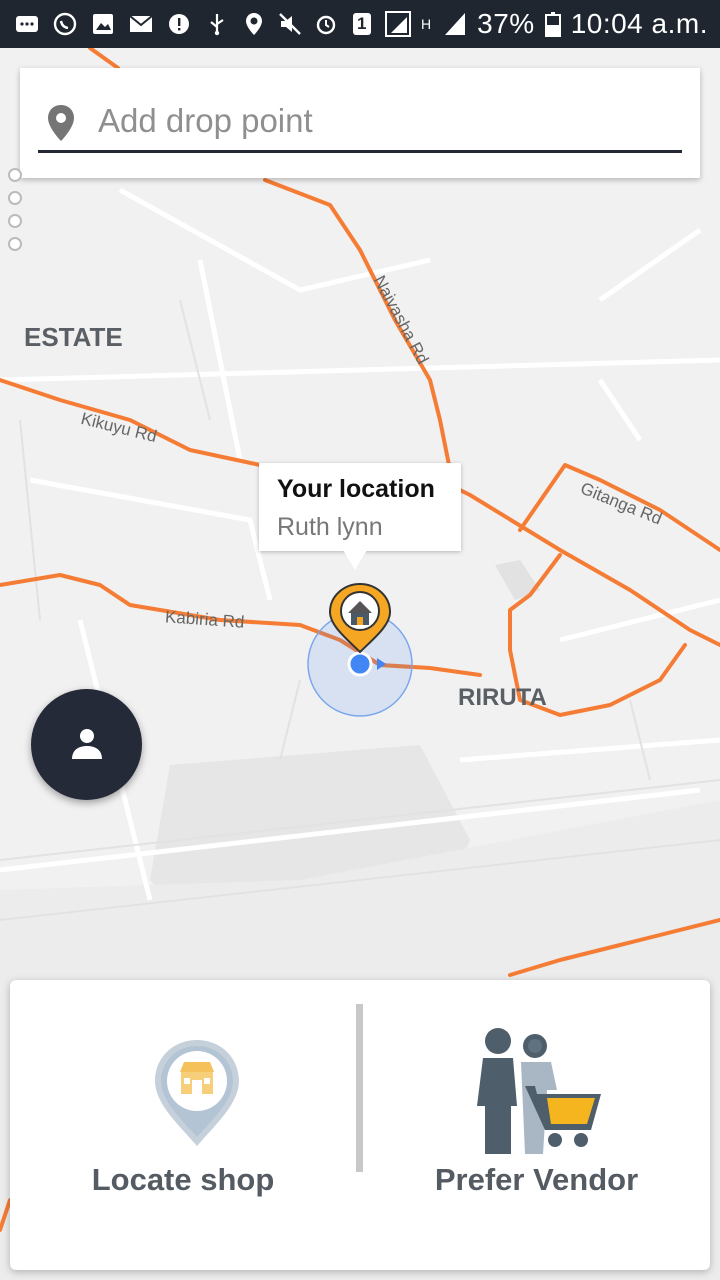 The image size is (720, 1280). I want to click on location-info-window: Your location Ruth lynn, so click(360, 507).